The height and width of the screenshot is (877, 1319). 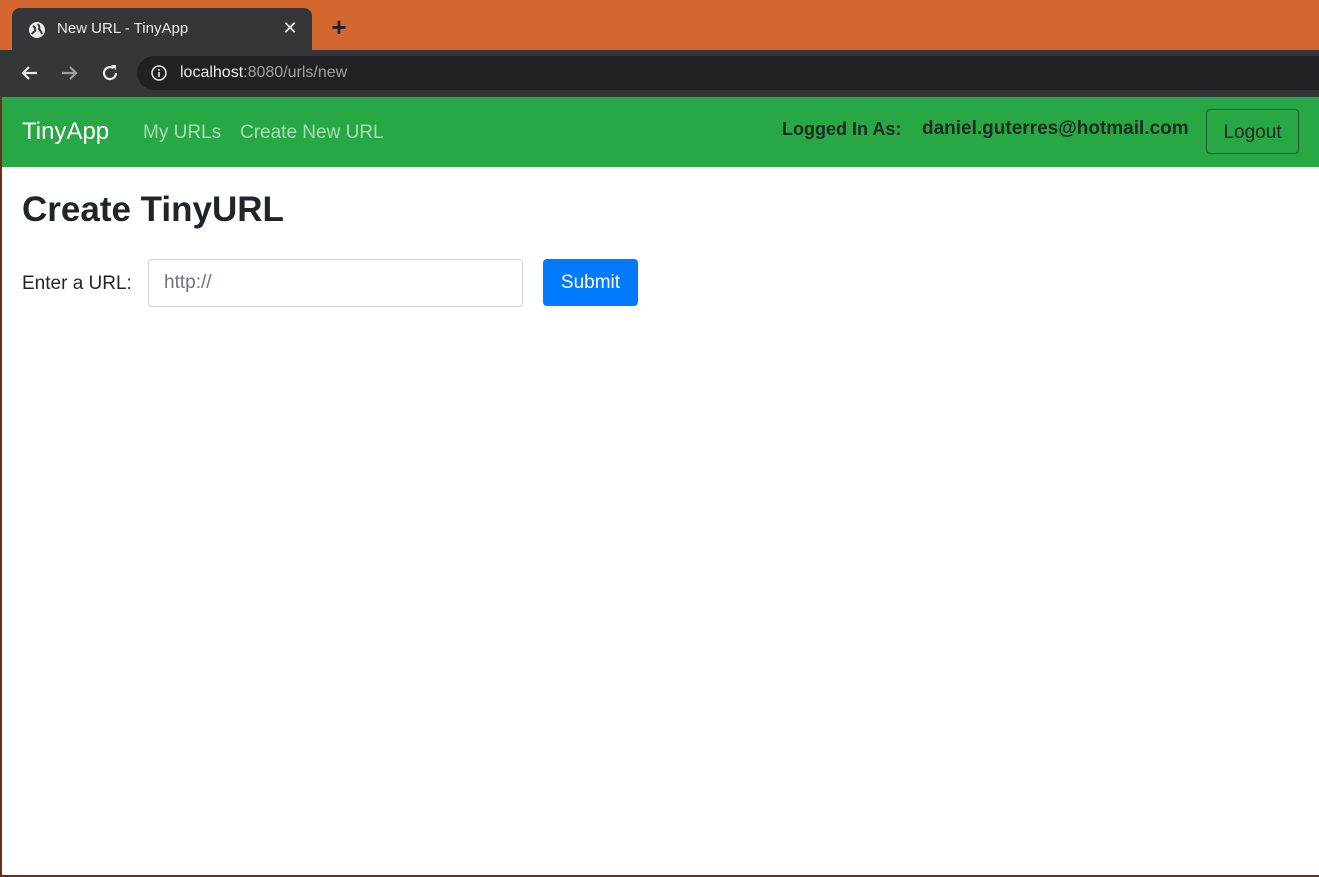 What do you see at coordinates (312, 133) in the screenshot?
I see `nav-link-create-new-url: Create New URL` at bounding box center [312, 133].